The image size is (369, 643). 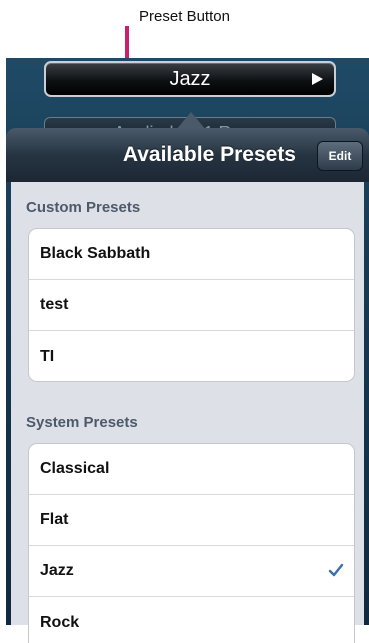 What do you see at coordinates (57, 570) in the screenshot?
I see `list-item-label: Jazz` at bounding box center [57, 570].